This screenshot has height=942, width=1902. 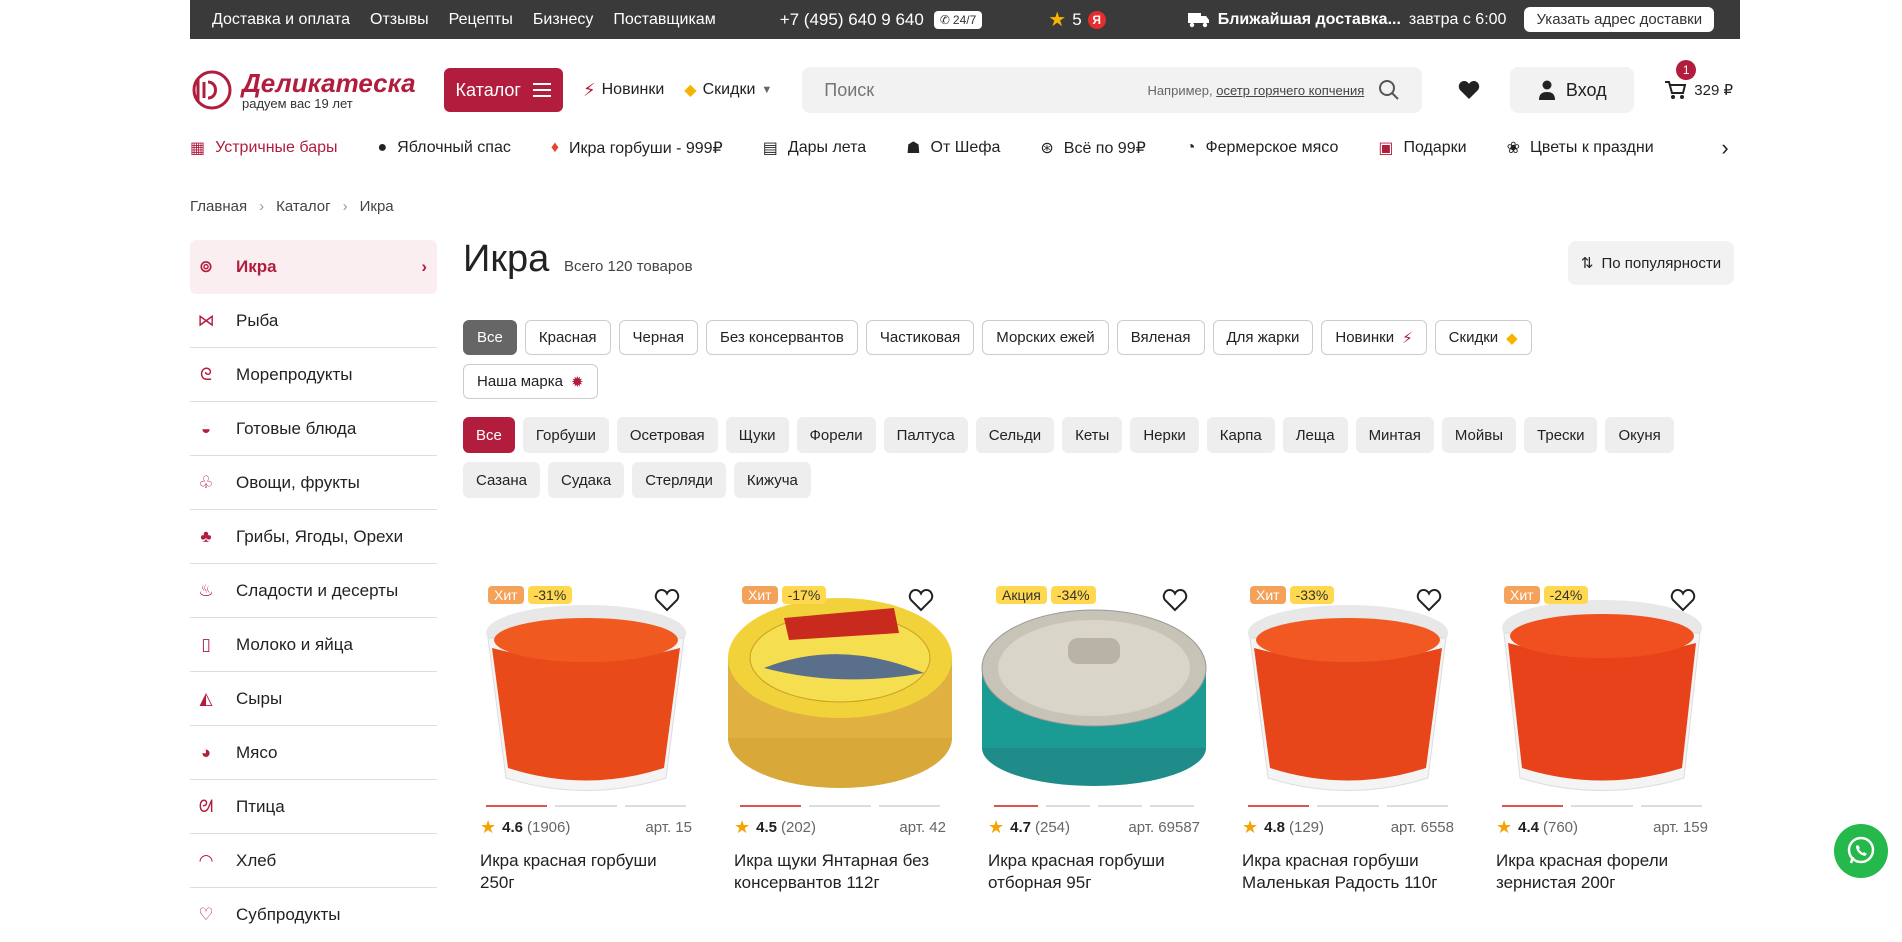 I want to click on pill-perch: Окуня, so click(x=1639, y=435).